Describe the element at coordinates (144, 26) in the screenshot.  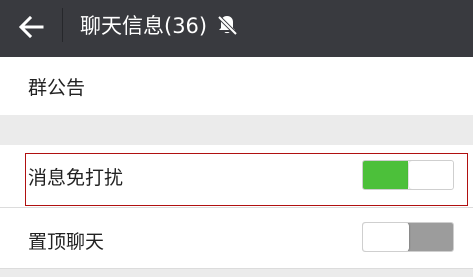
I see `page-title: 聊天信息(36)` at that location.